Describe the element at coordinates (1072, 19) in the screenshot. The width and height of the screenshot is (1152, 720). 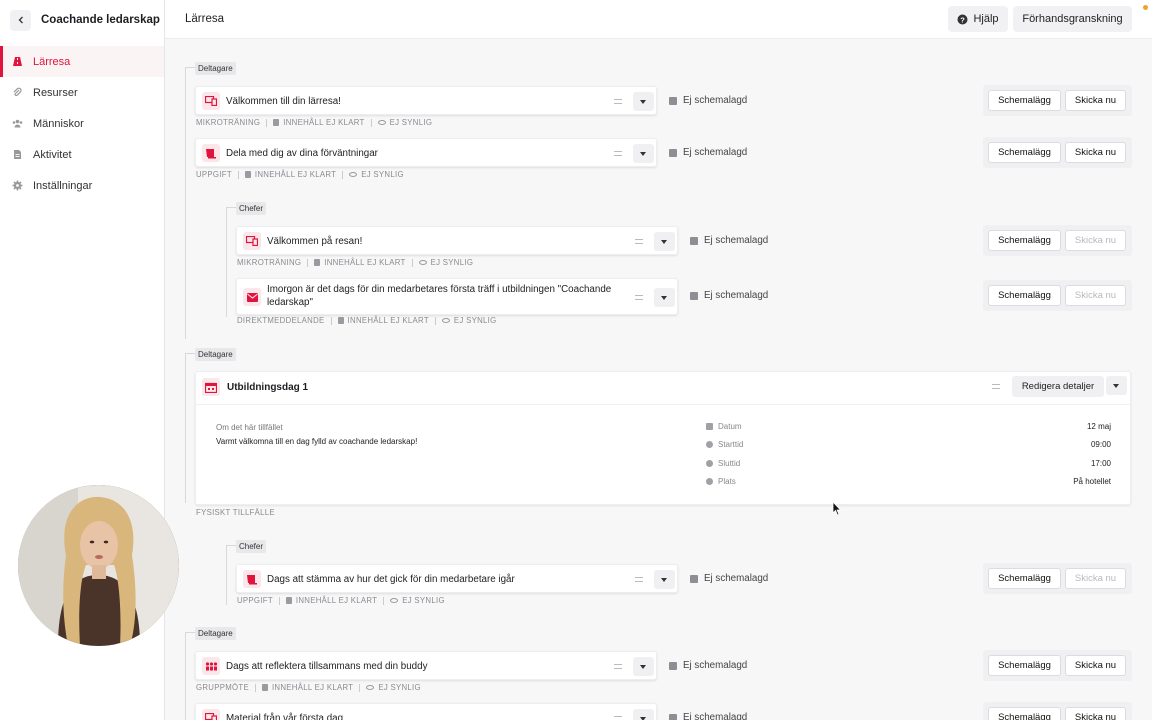
I see `preview-button: Förhandsgranskning` at that location.